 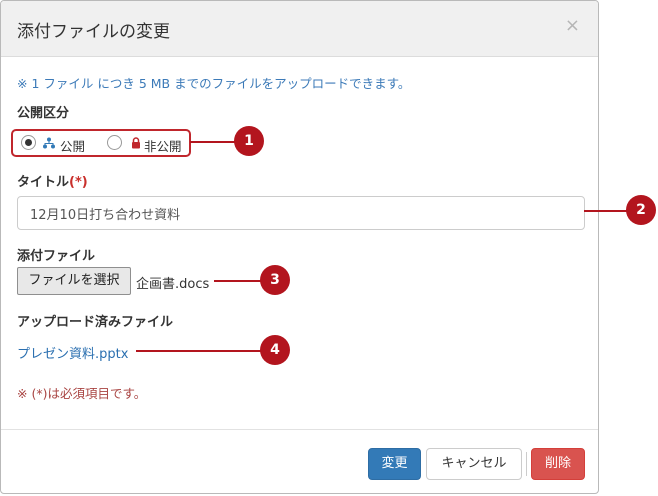 What do you see at coordinates (572, 25) in the screenshot?
I see `close-icon: ×` at bounding box center [572, 25].